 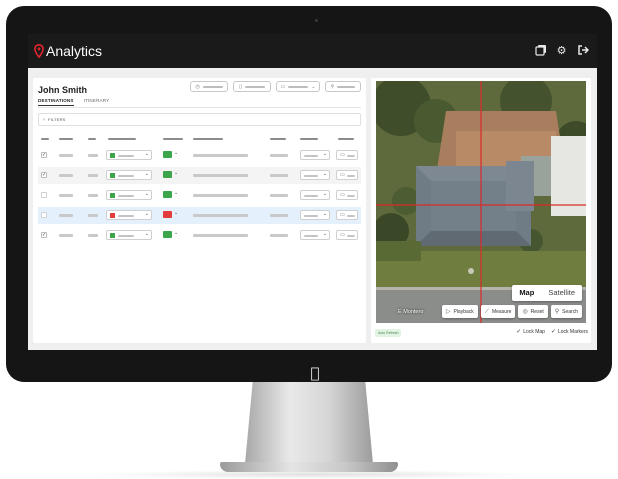 What do you see at coordinates (501, 311) in the screenshot?
I see `measure-label: Measure` at bounding box center [501, 311].